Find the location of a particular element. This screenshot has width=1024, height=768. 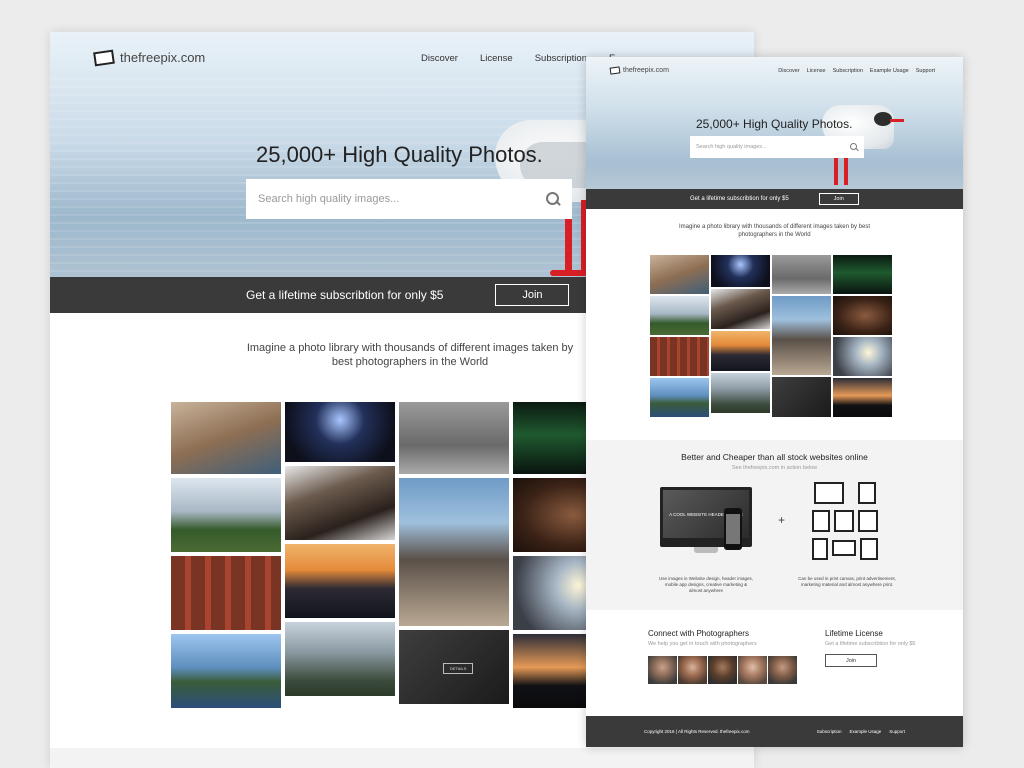

photo-tile: DETAILS is located at coordinates (454, 667).